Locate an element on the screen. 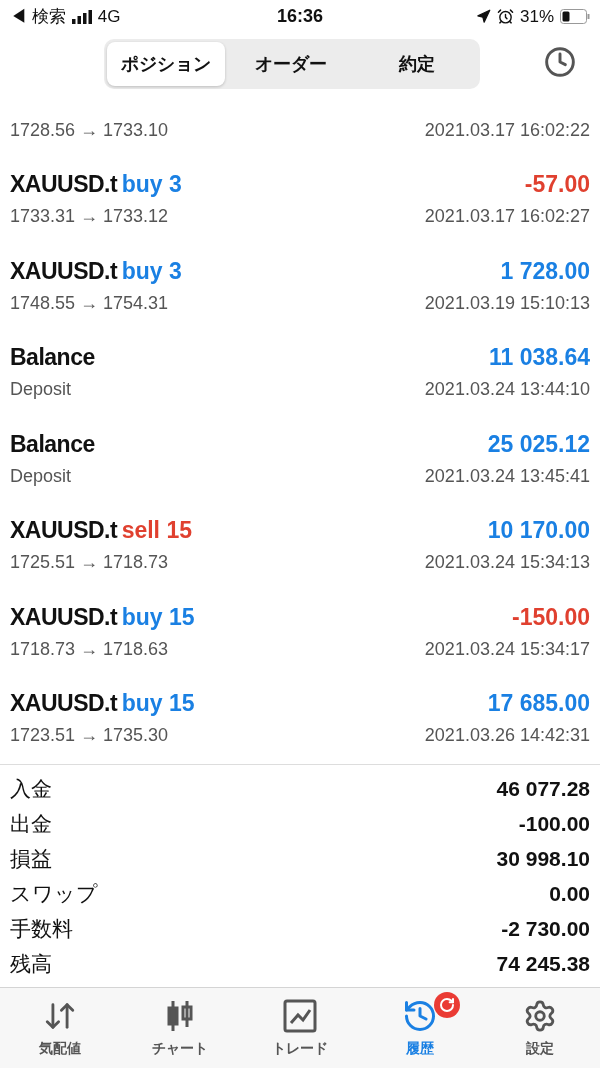  back-link: ◀ 検索 is located at coordinates (38, 17).